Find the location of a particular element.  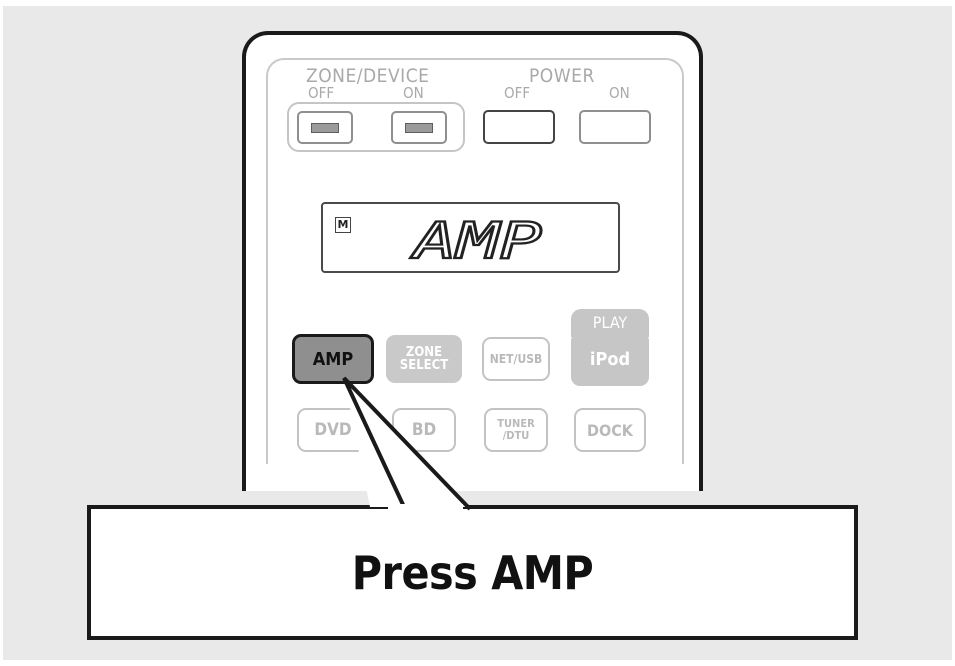

callout-text: Press AMP is located at coordinates (472, 572).